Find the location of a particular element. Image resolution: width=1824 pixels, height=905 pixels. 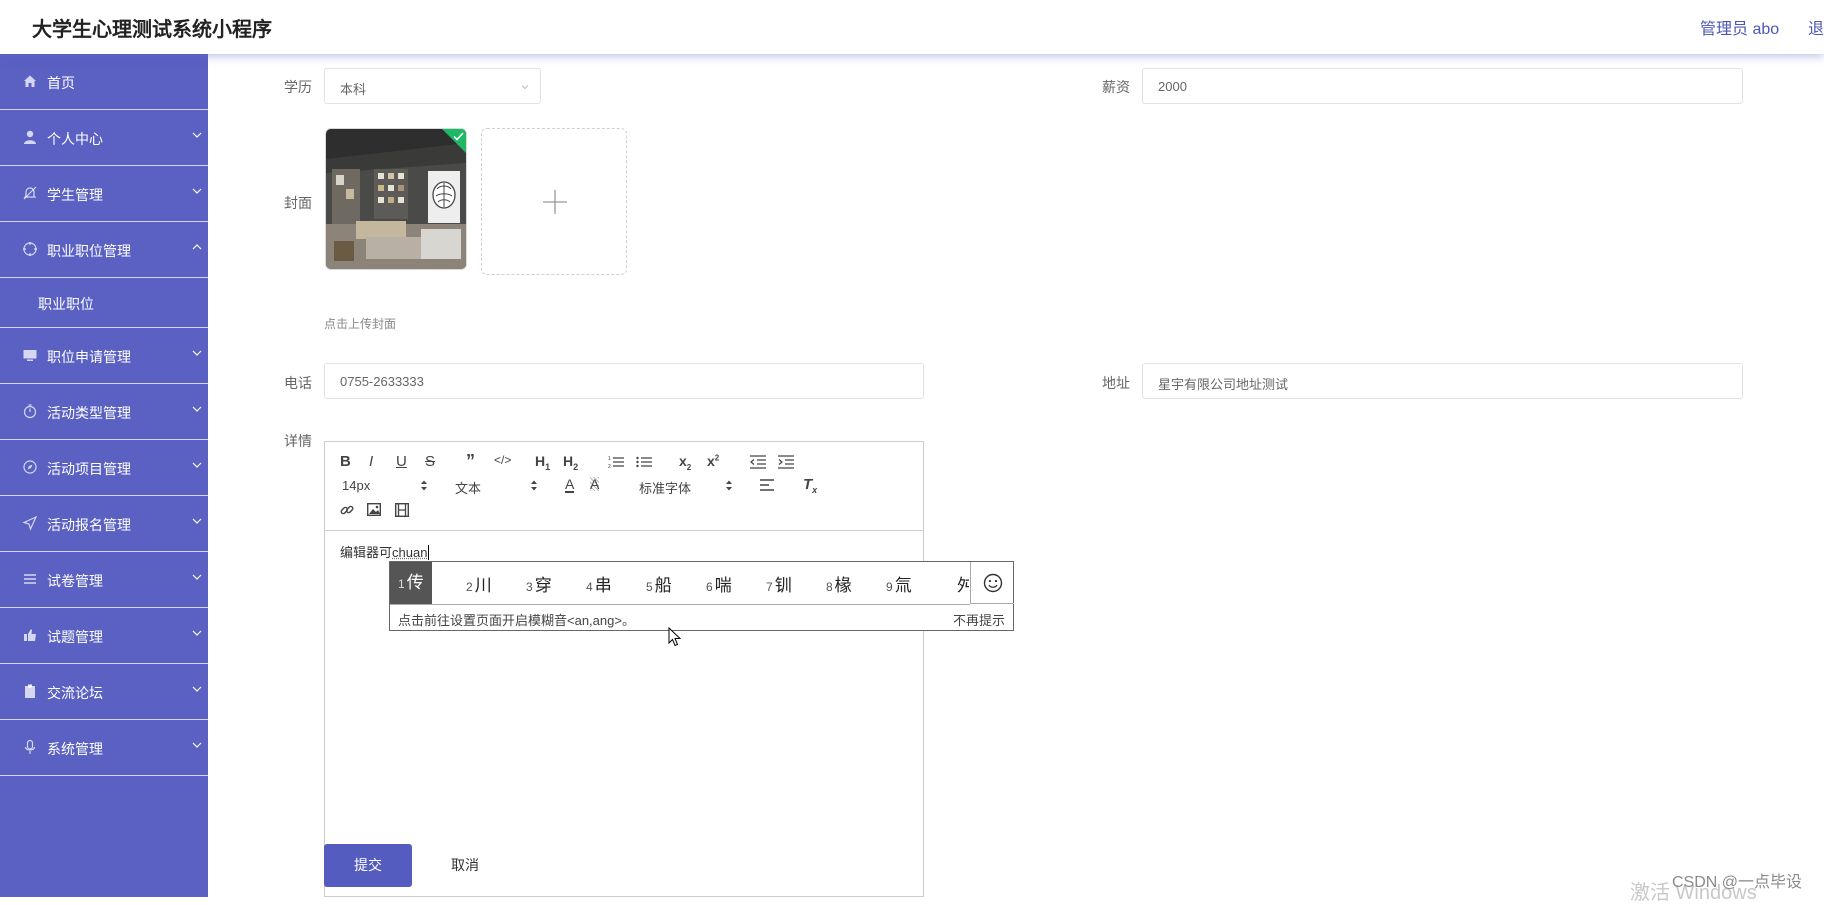

candidate-number: 1 is located at coordinates (401, 584).